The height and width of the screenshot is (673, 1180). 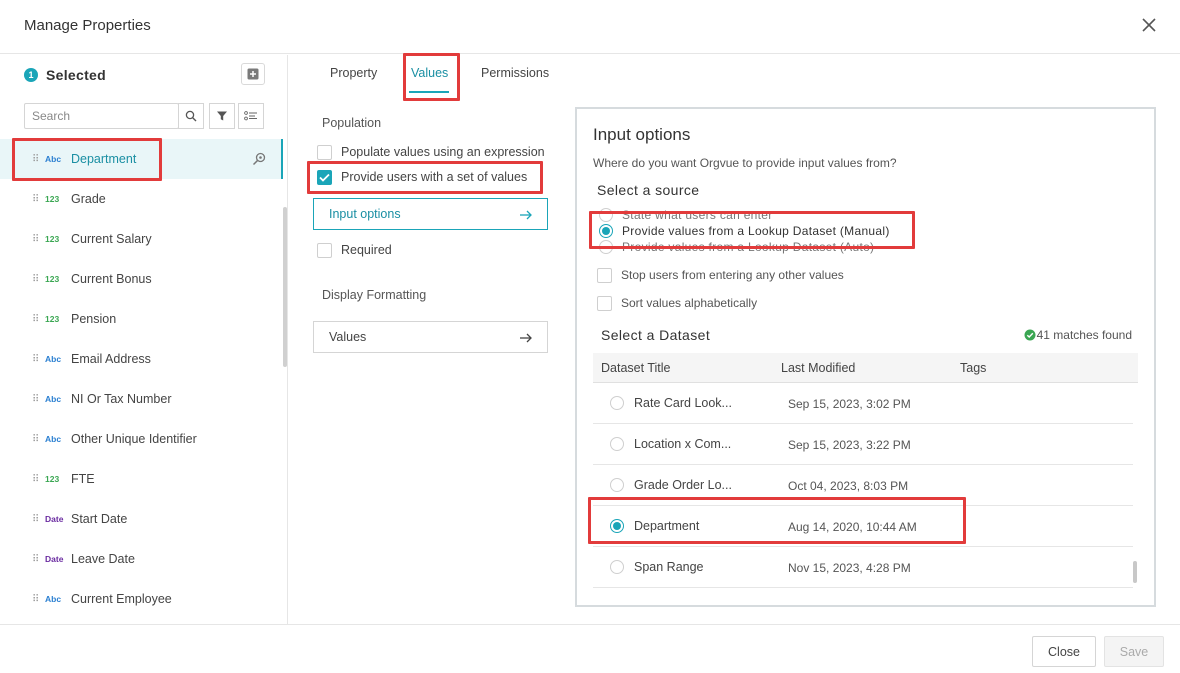 I want to click on property-list-item: ⠿ 123 Current Bonus, so click(x=141, y=279).